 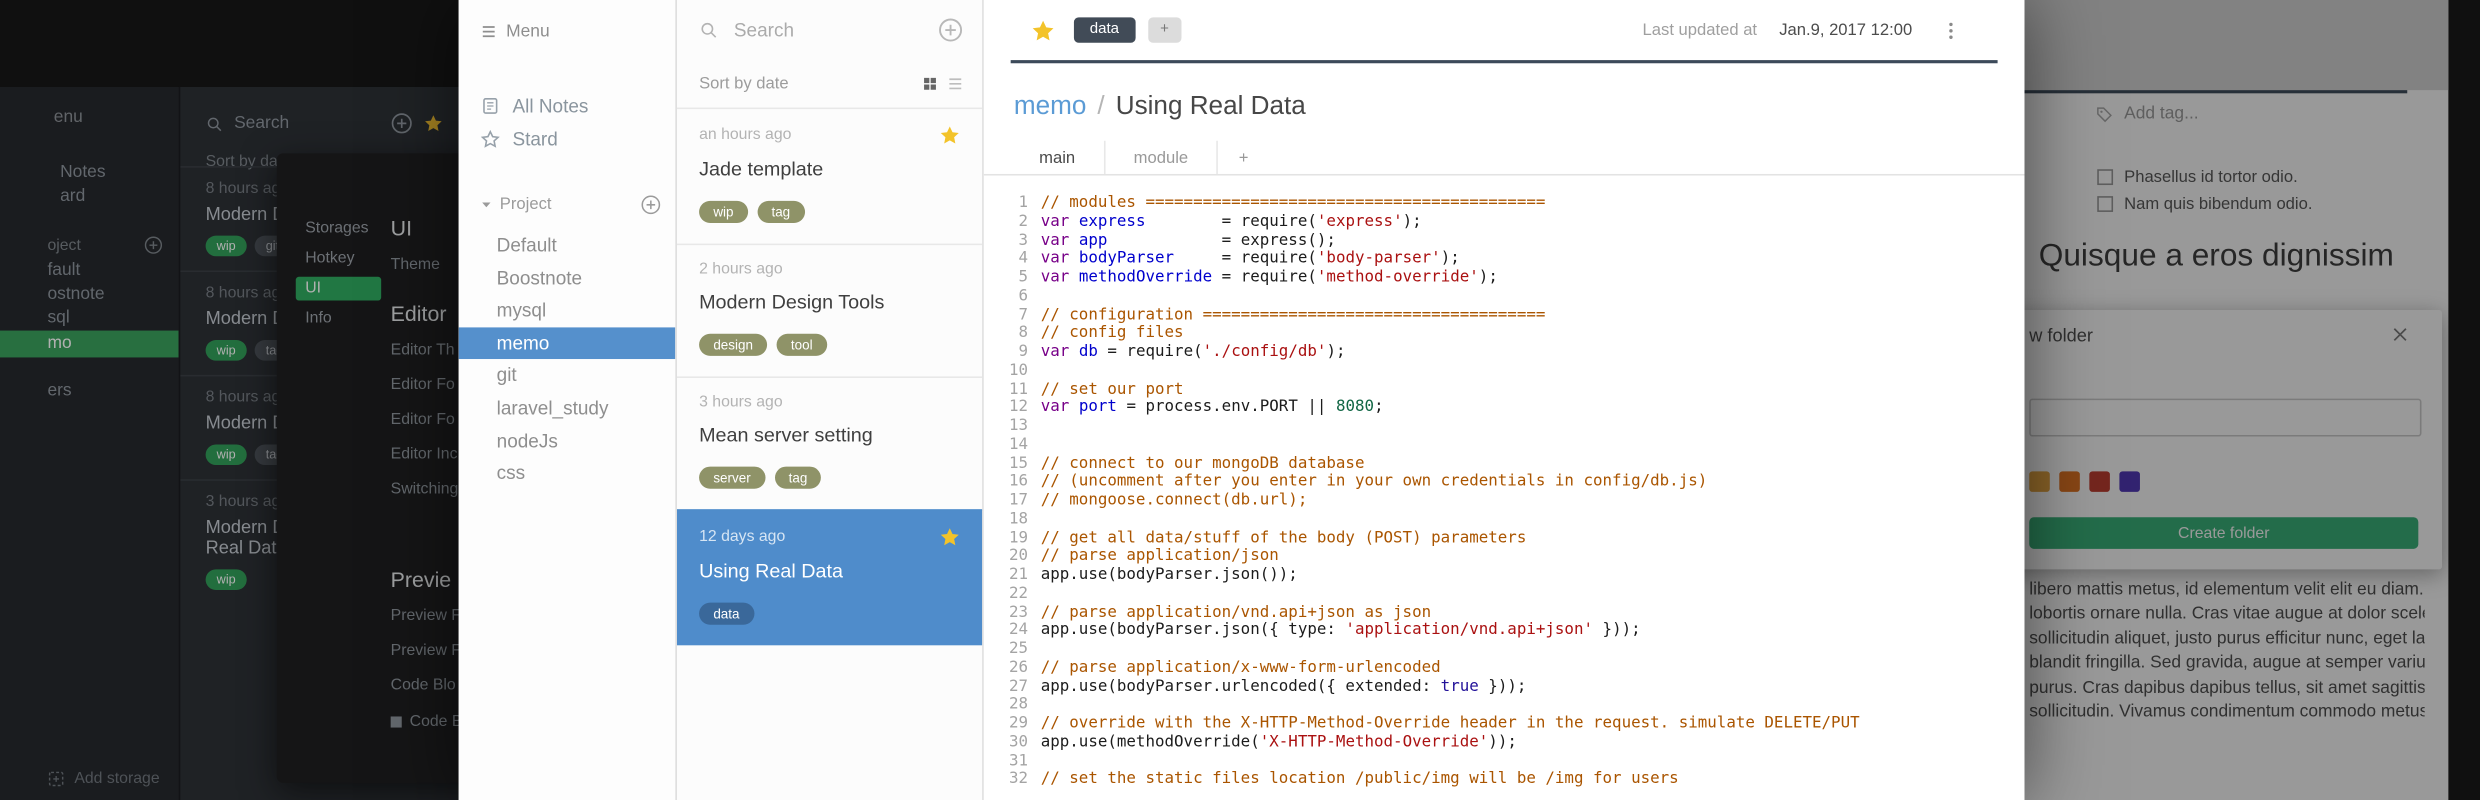 I want to click on line-number: 15, so click(x=1019, y=463).